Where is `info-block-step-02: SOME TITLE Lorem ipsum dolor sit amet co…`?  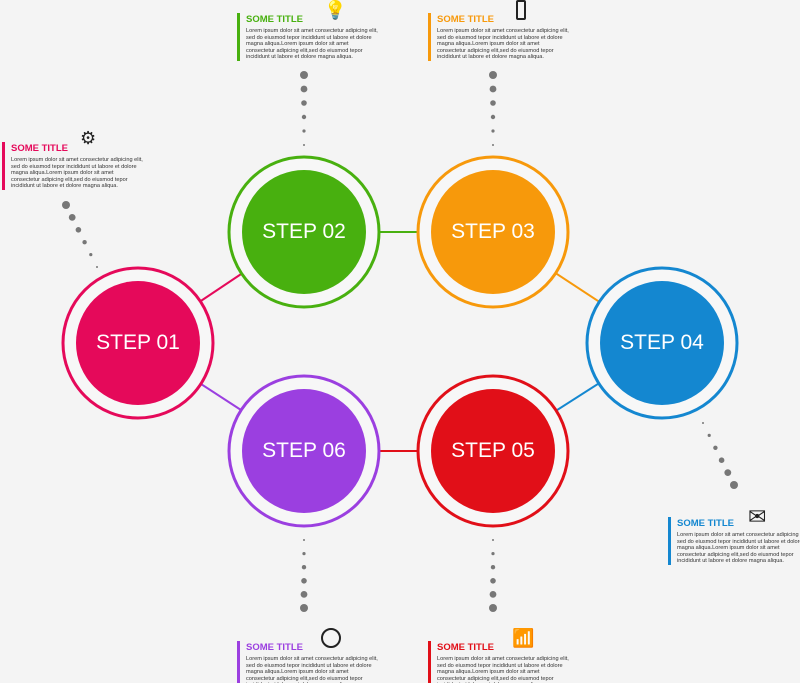
info-block-step-02: SOME TITLE Lorem ipsum dolor sit amet co… is located at coordinates (307, 37).